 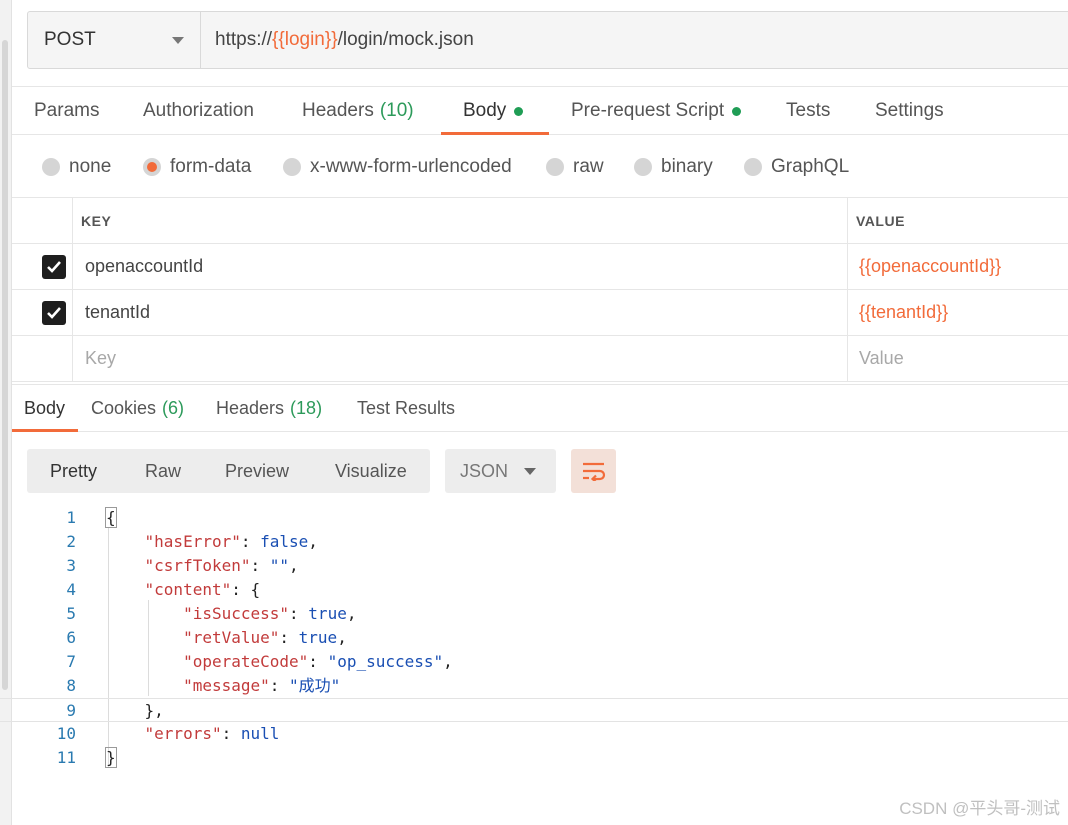 What do you see at coordinates (231, 637) in the screenshot?
I see `json-key: "retValue"` at bounding box center [231, 637].